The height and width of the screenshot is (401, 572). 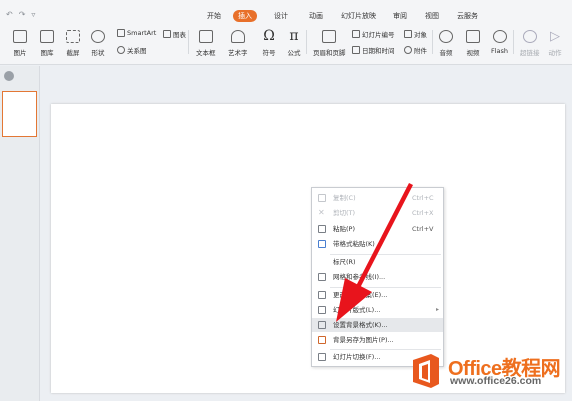 What do you see at coordinates (377, 198) in the screenshot?
I see `menu-item-copy: 复制(C) Ctrl+C` at bounding box center [377, 198].